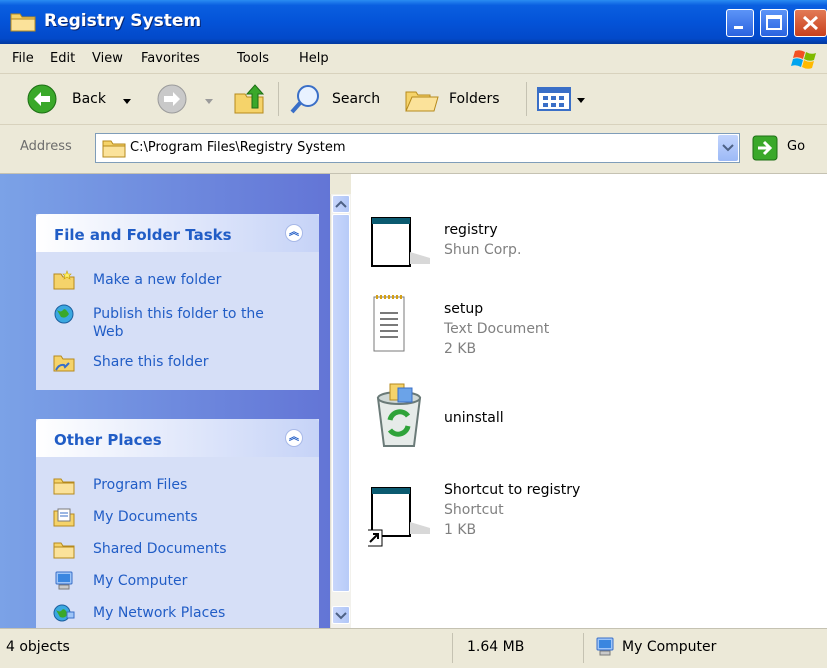 This screenshot has height=668, width=827. Describe the element at coordinates (474, 99) in the screenshot. I see `folders-label: Folders` at that location.